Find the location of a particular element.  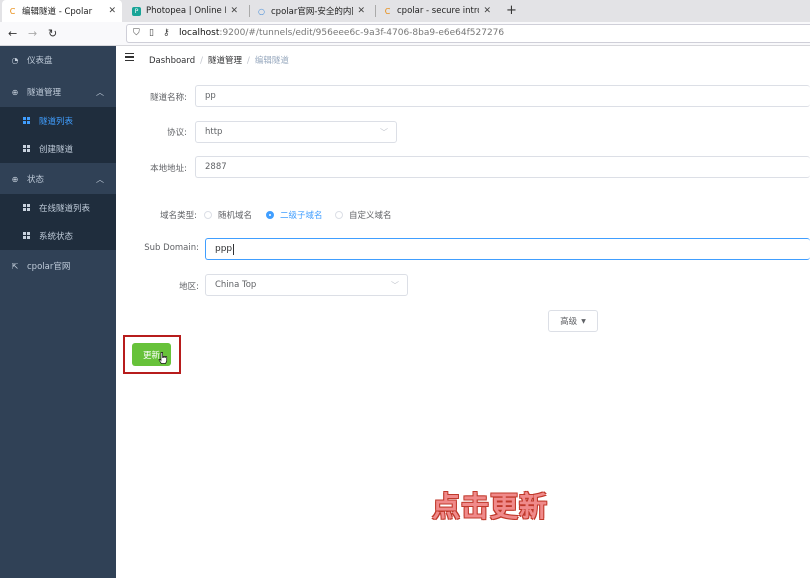

sidebar-item-create-tunnel: 创建隧道 is located at coordinates (58, 149).